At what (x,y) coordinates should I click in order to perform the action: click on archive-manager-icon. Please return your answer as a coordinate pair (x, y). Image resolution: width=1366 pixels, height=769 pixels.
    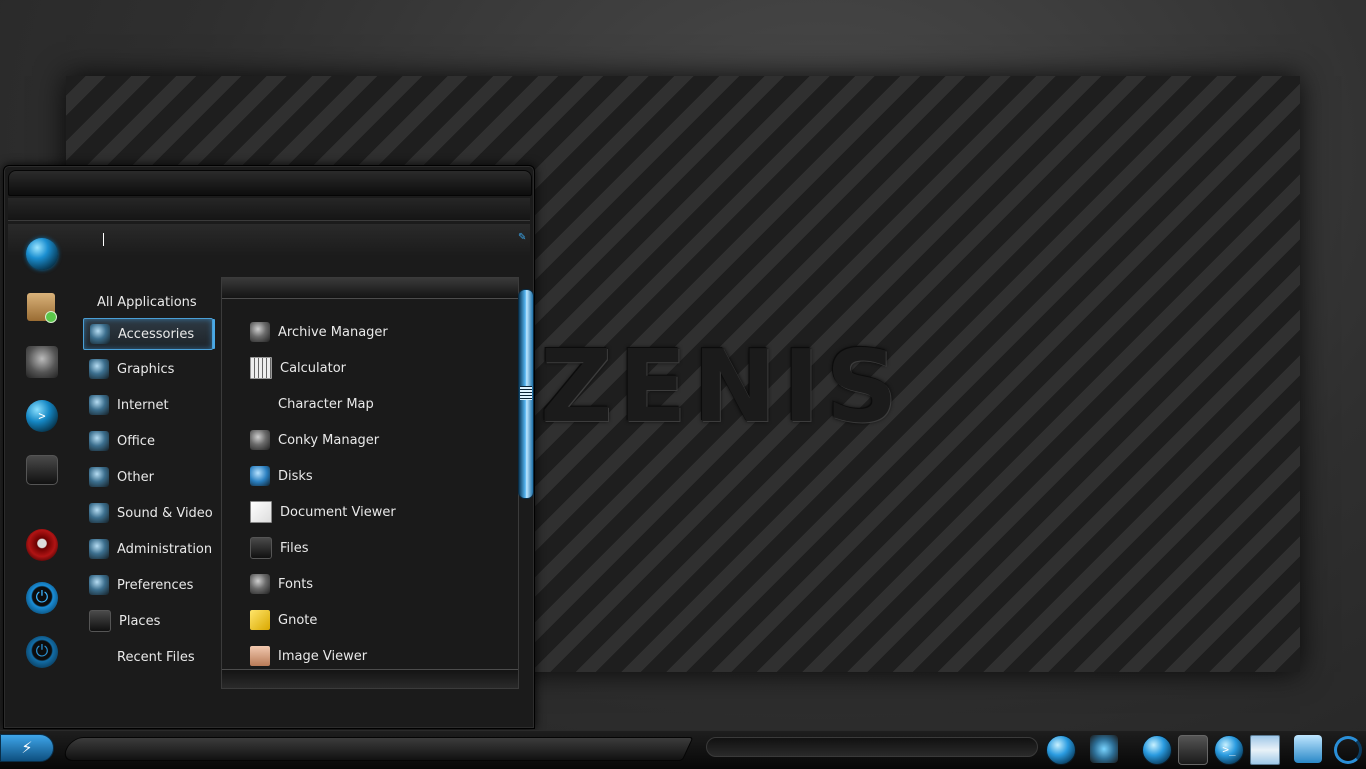
    Looking at the image, I should click on (260, 332).